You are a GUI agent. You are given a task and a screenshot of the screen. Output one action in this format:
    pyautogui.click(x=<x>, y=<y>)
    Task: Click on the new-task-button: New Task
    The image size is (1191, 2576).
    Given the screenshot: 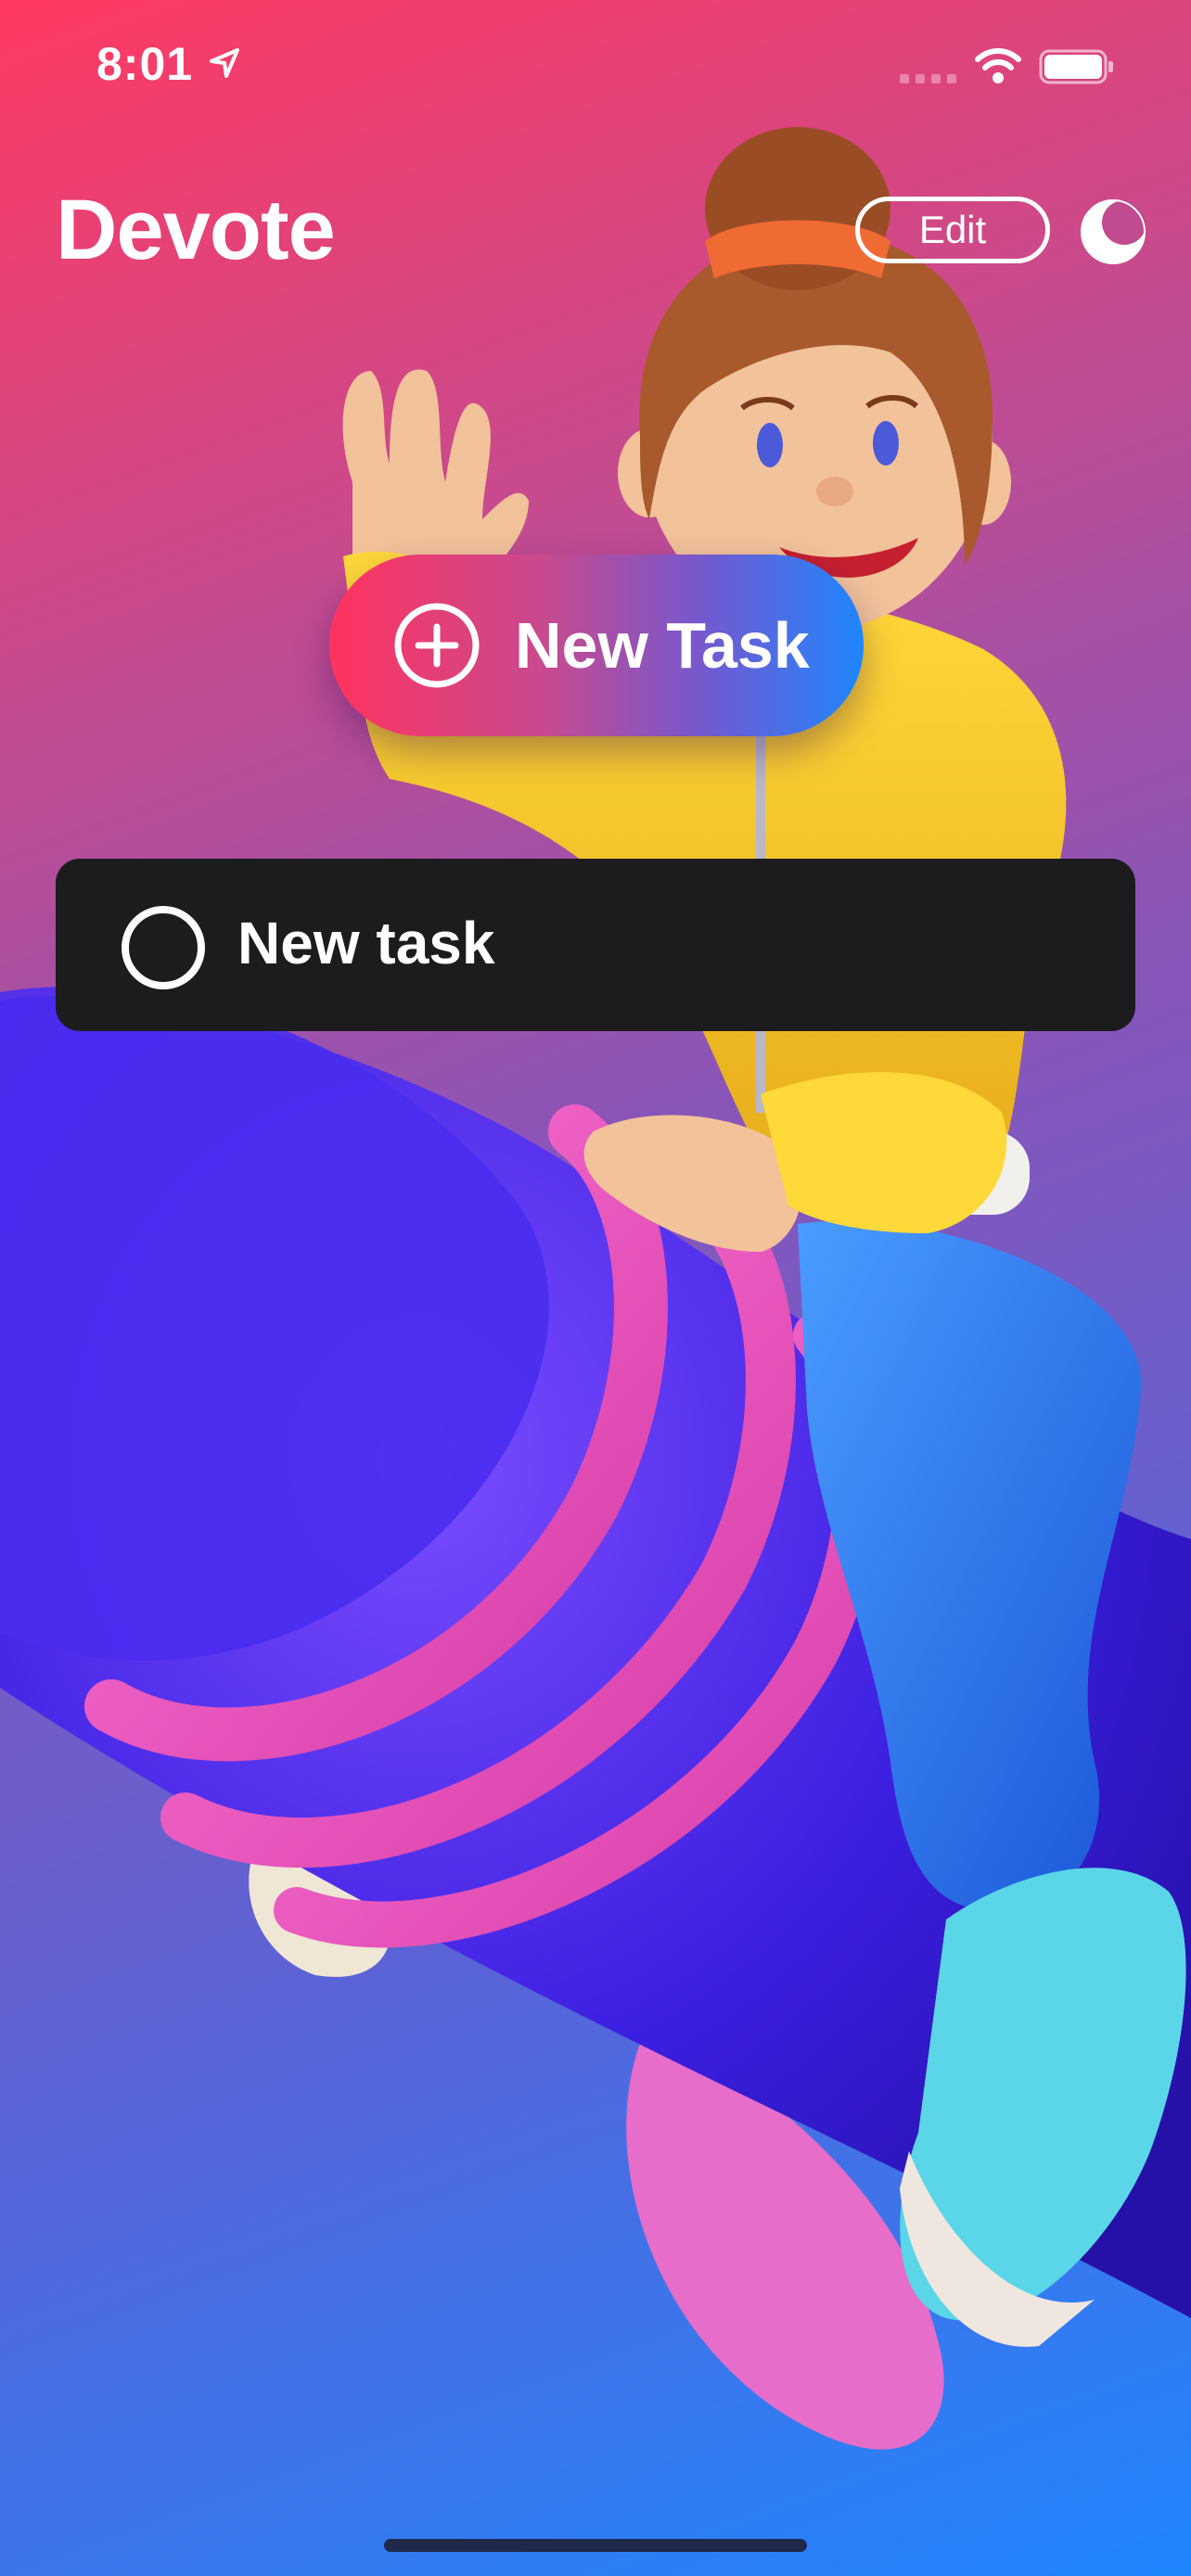 What is the action you would take?
    pyautogui.click(x=597, y=645)
    